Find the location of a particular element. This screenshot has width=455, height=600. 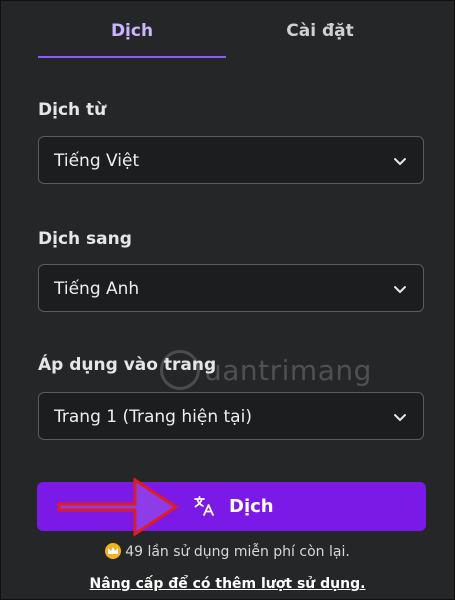

from-language-select: Tiếng Việt is located at coordinates (231, 160).